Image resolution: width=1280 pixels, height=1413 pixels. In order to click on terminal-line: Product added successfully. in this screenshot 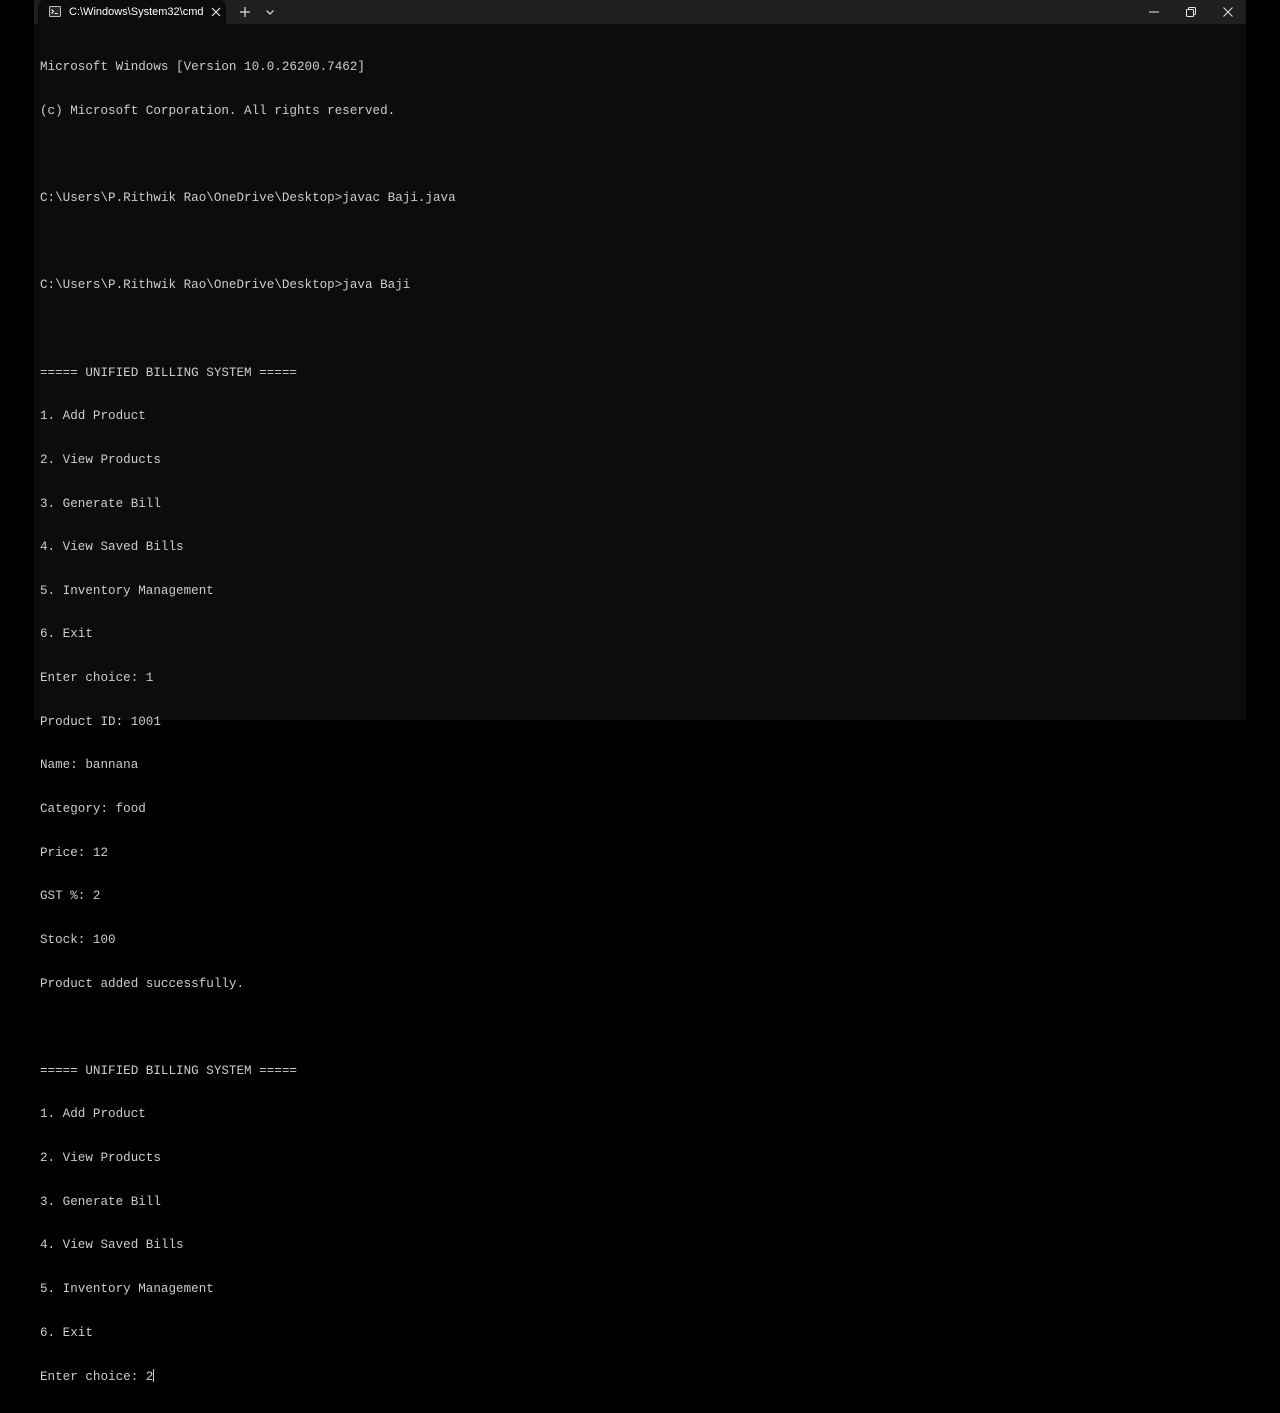, I will do `click(142, 983)`.